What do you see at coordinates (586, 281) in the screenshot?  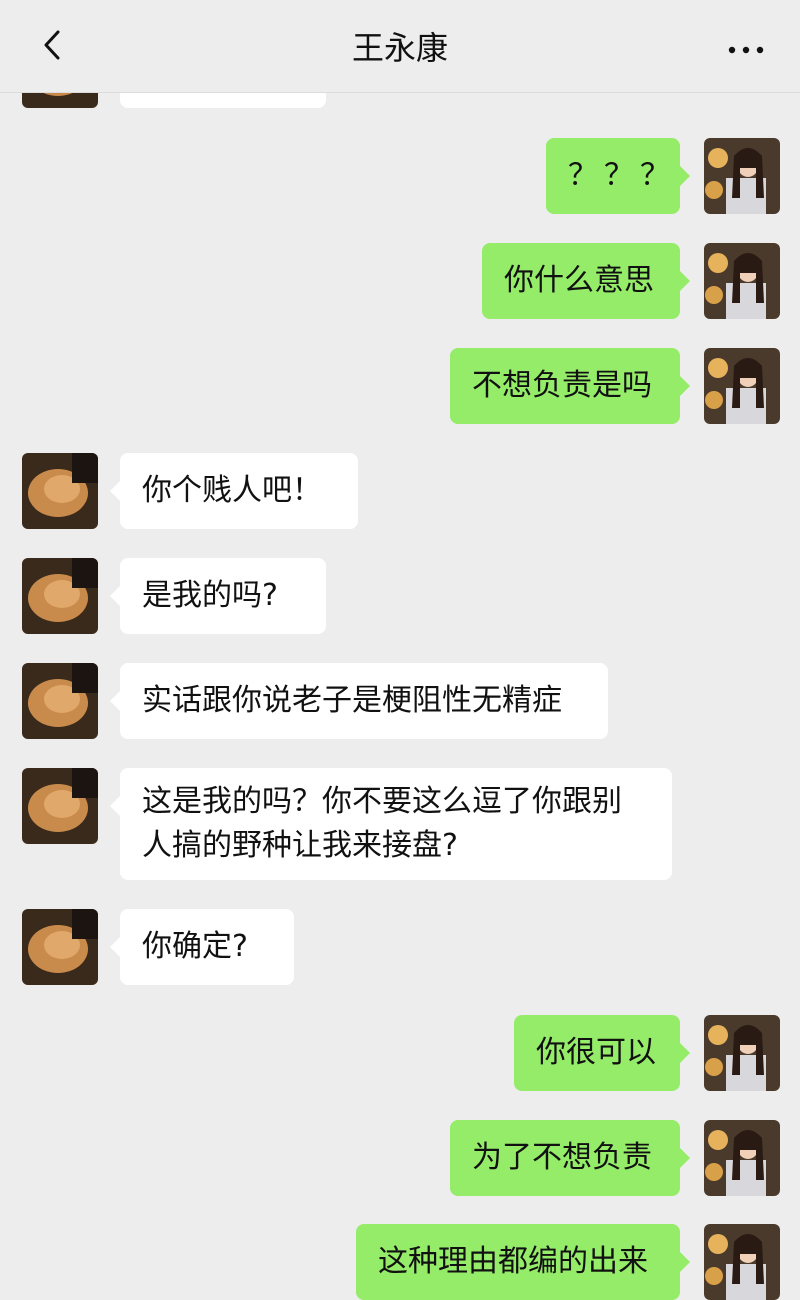 I see `message-bubble-outgoing: 你什么意思` at bounding box center [586, 281].